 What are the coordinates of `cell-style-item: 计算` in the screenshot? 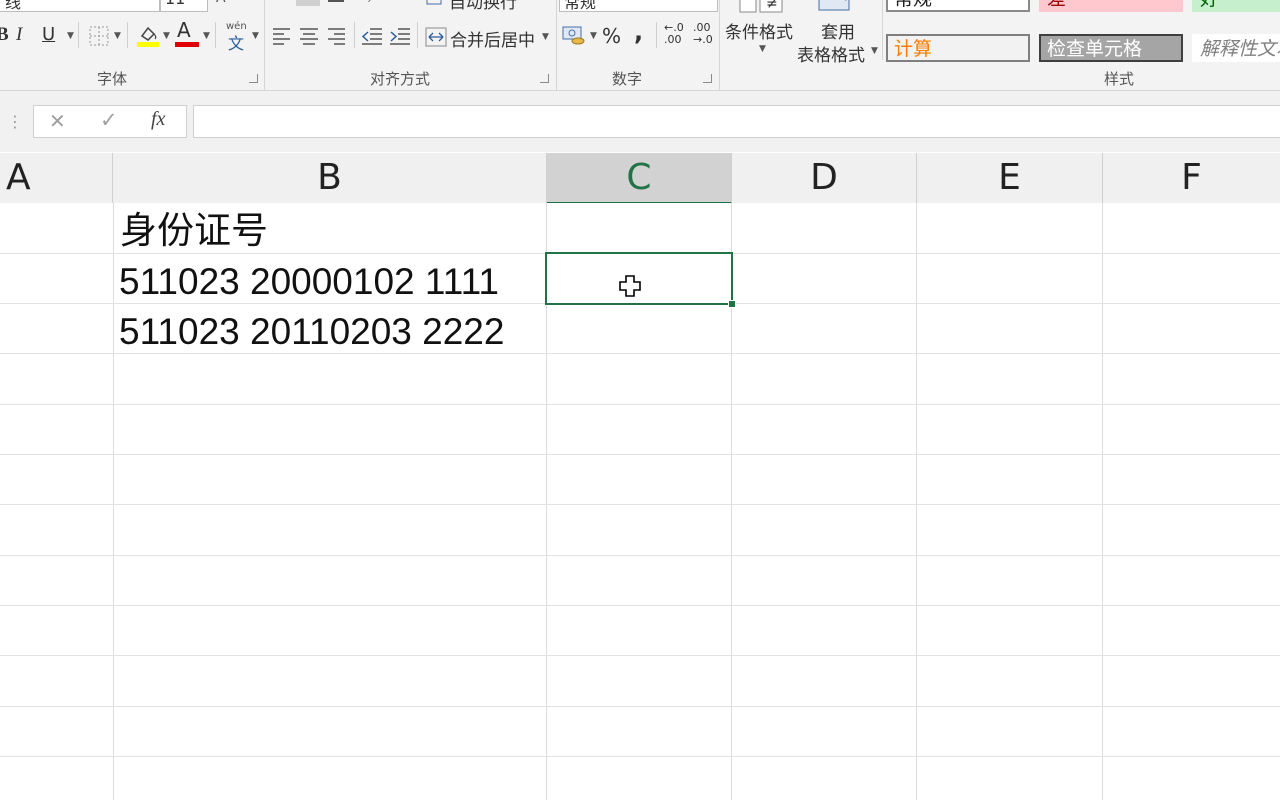 It's located at (958, 48).